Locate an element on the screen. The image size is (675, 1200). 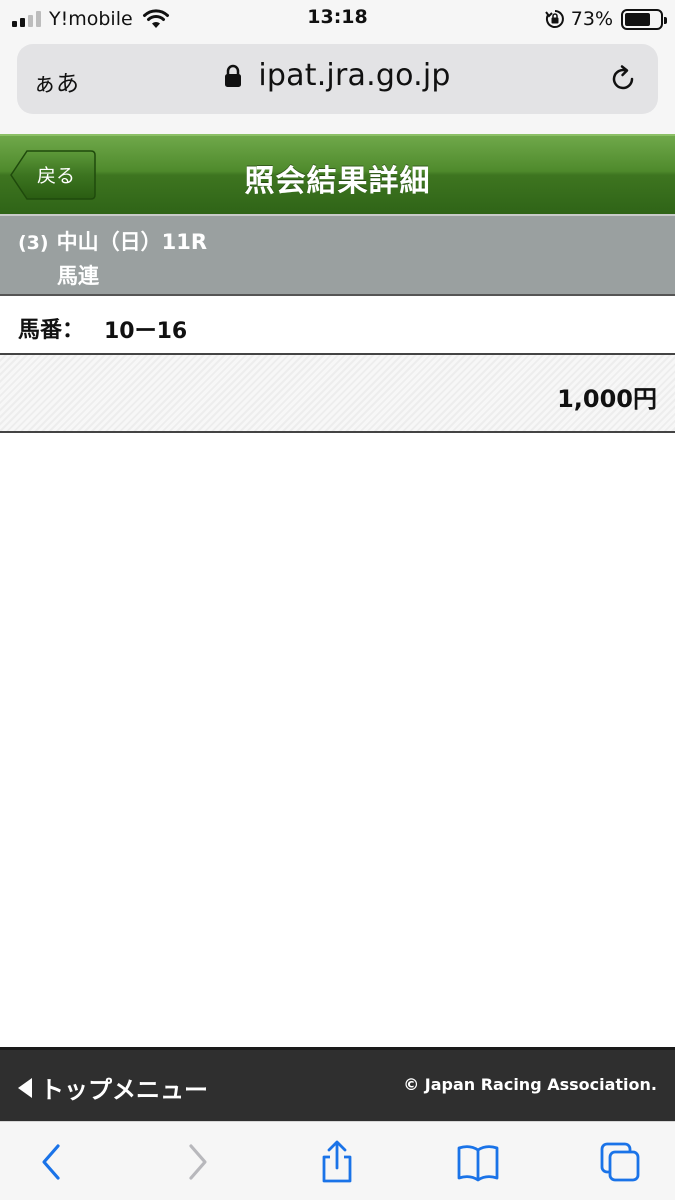
reload-icon is located at coordinates (623, 79).